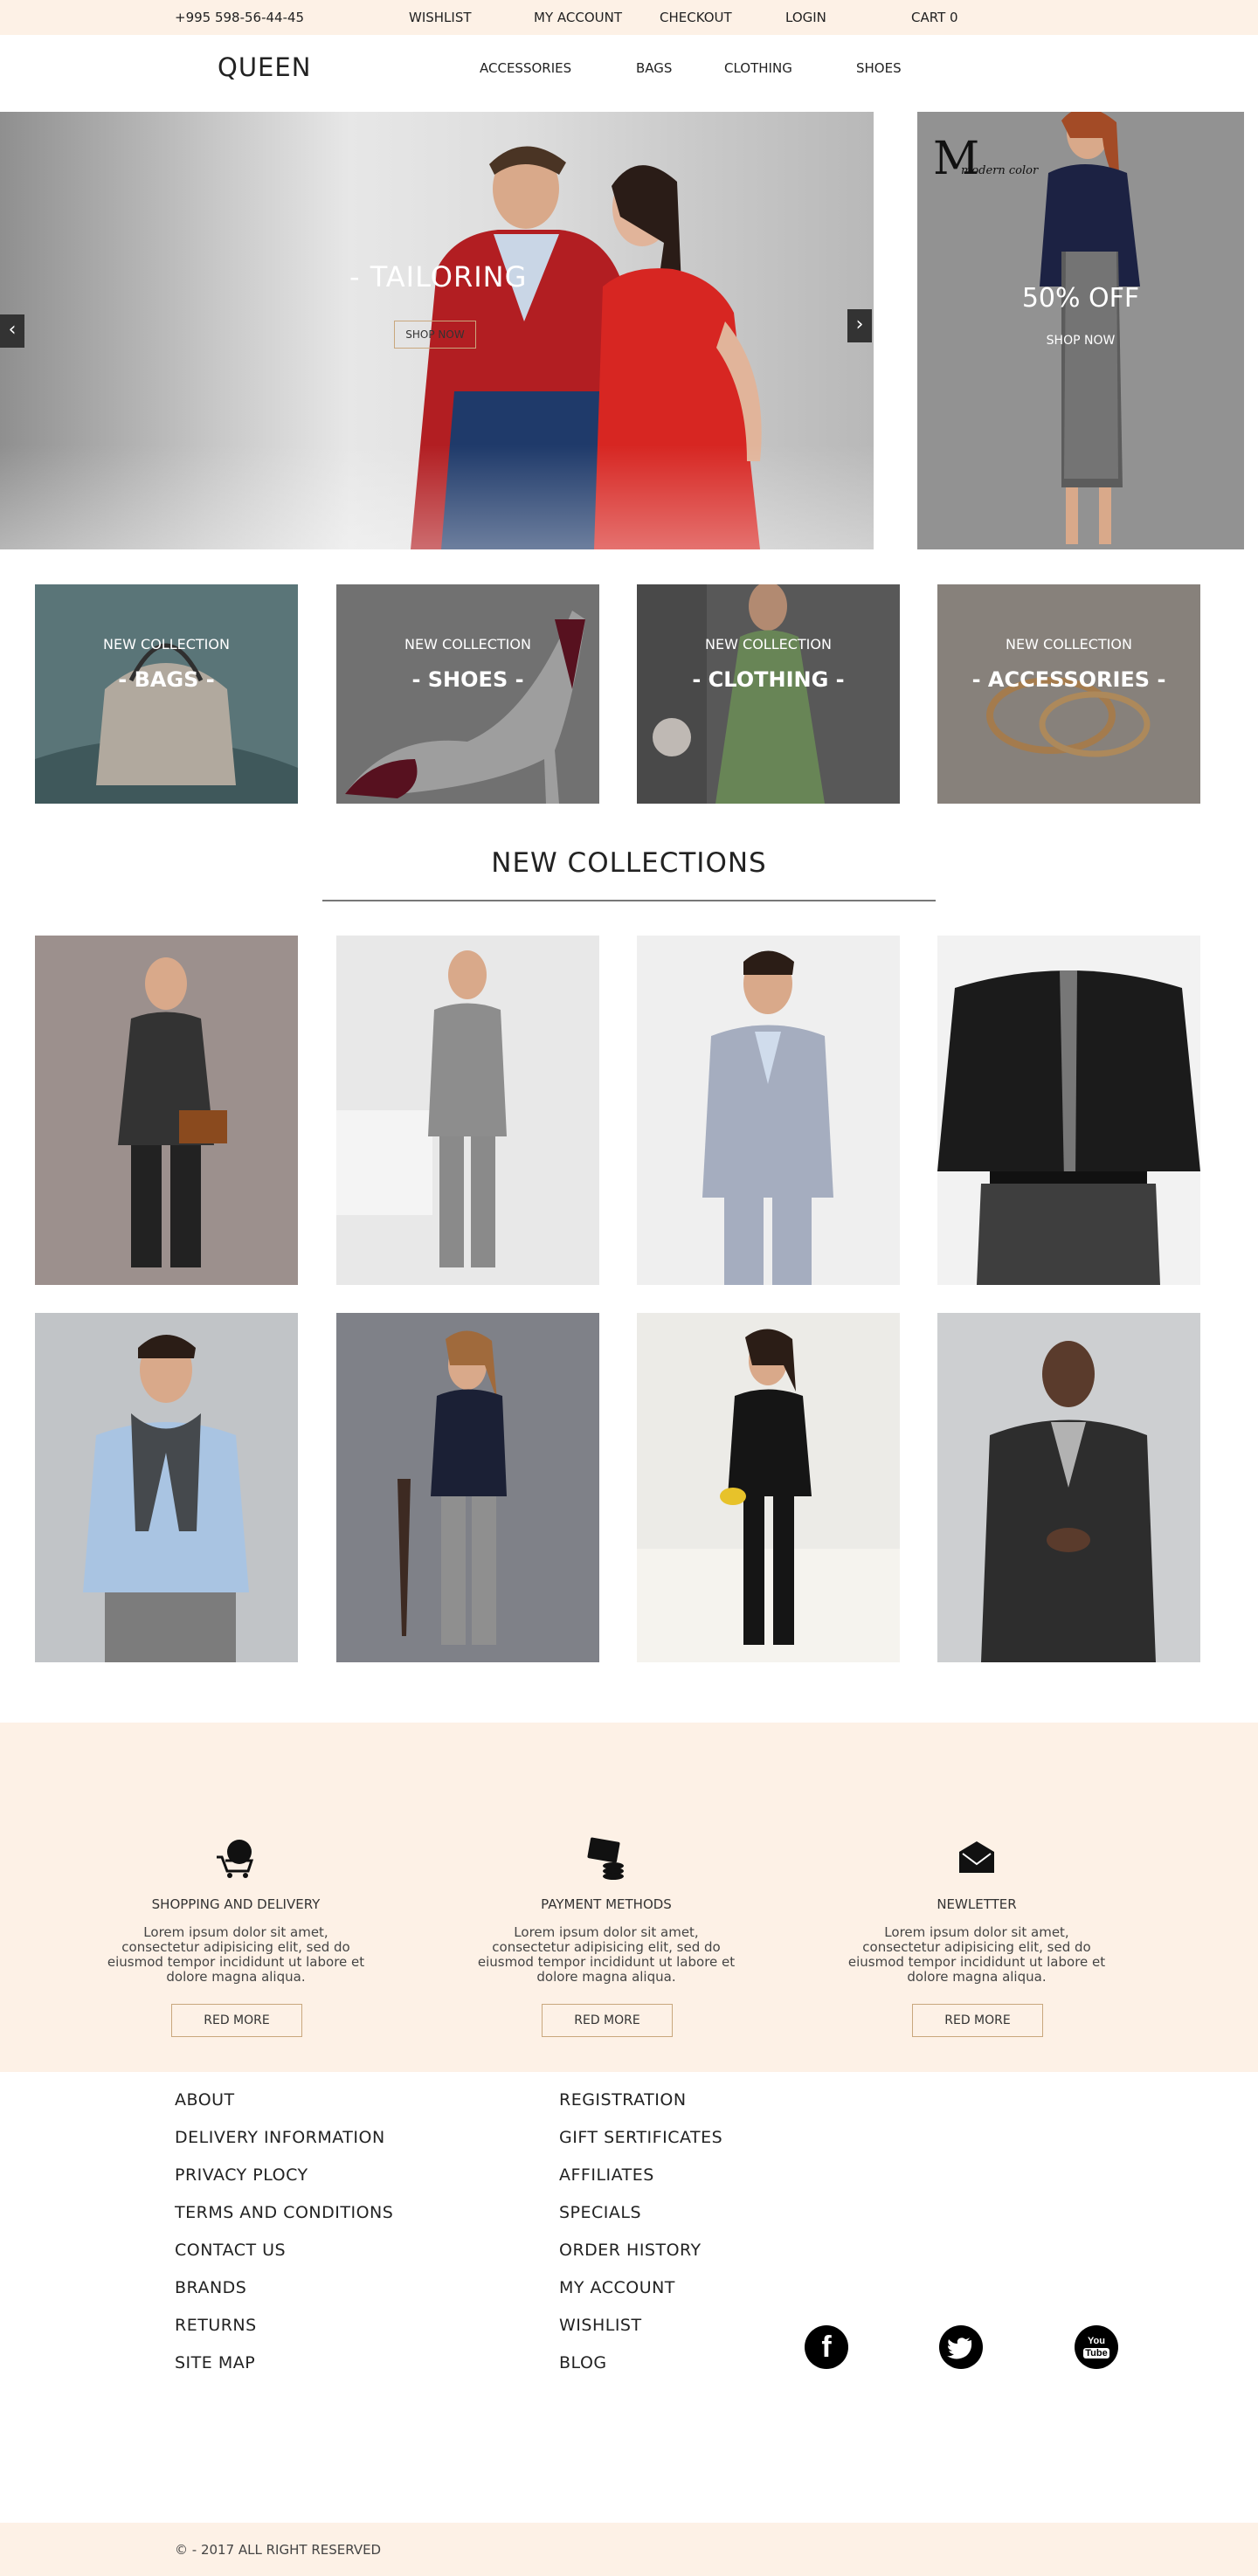 The height and width of the screenshot is (2576, 1258). Describe the element at coordinates (859, 325) in the screenshot. I see `slider-next-arrow: ›` at that location.